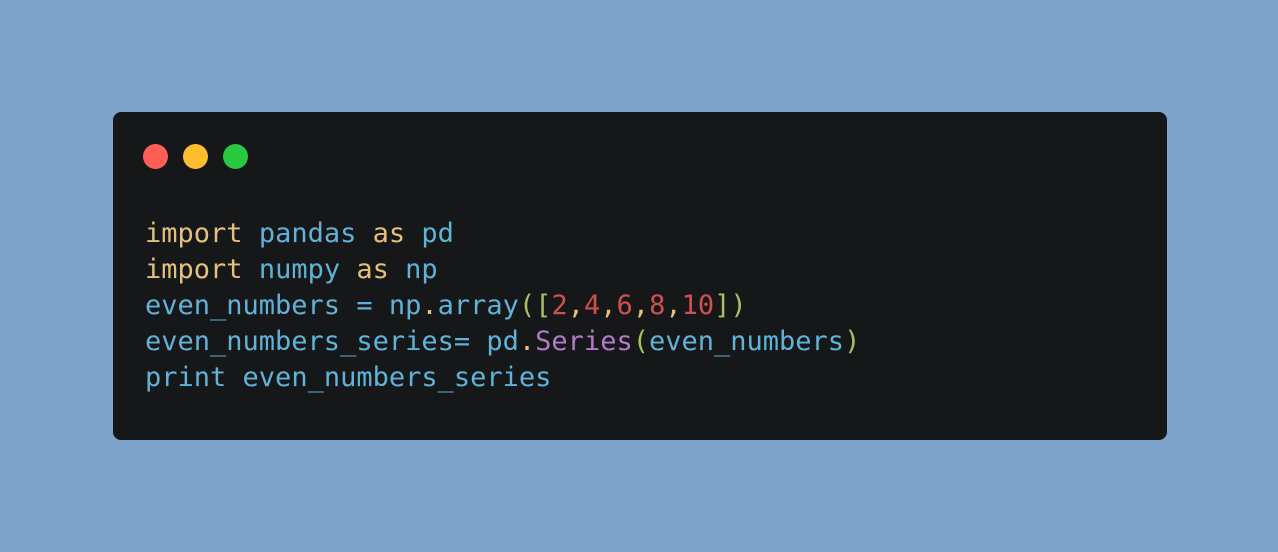 This screenshot has width=1278, height=552. I want to click on code-line-3: even_numbers = np.array([2,4,6,8,10]), so click(502, 306).